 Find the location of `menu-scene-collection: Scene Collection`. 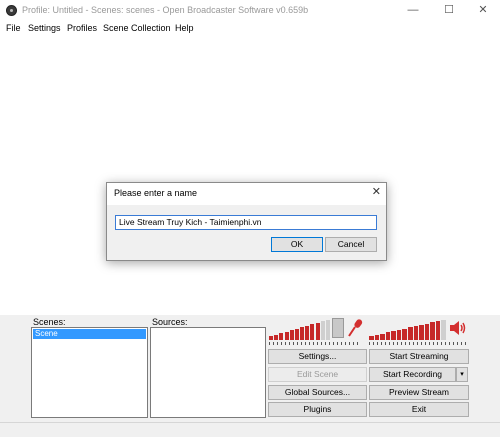

menu-scene-collection: Scene Collection is located at coordinates (137, 28).